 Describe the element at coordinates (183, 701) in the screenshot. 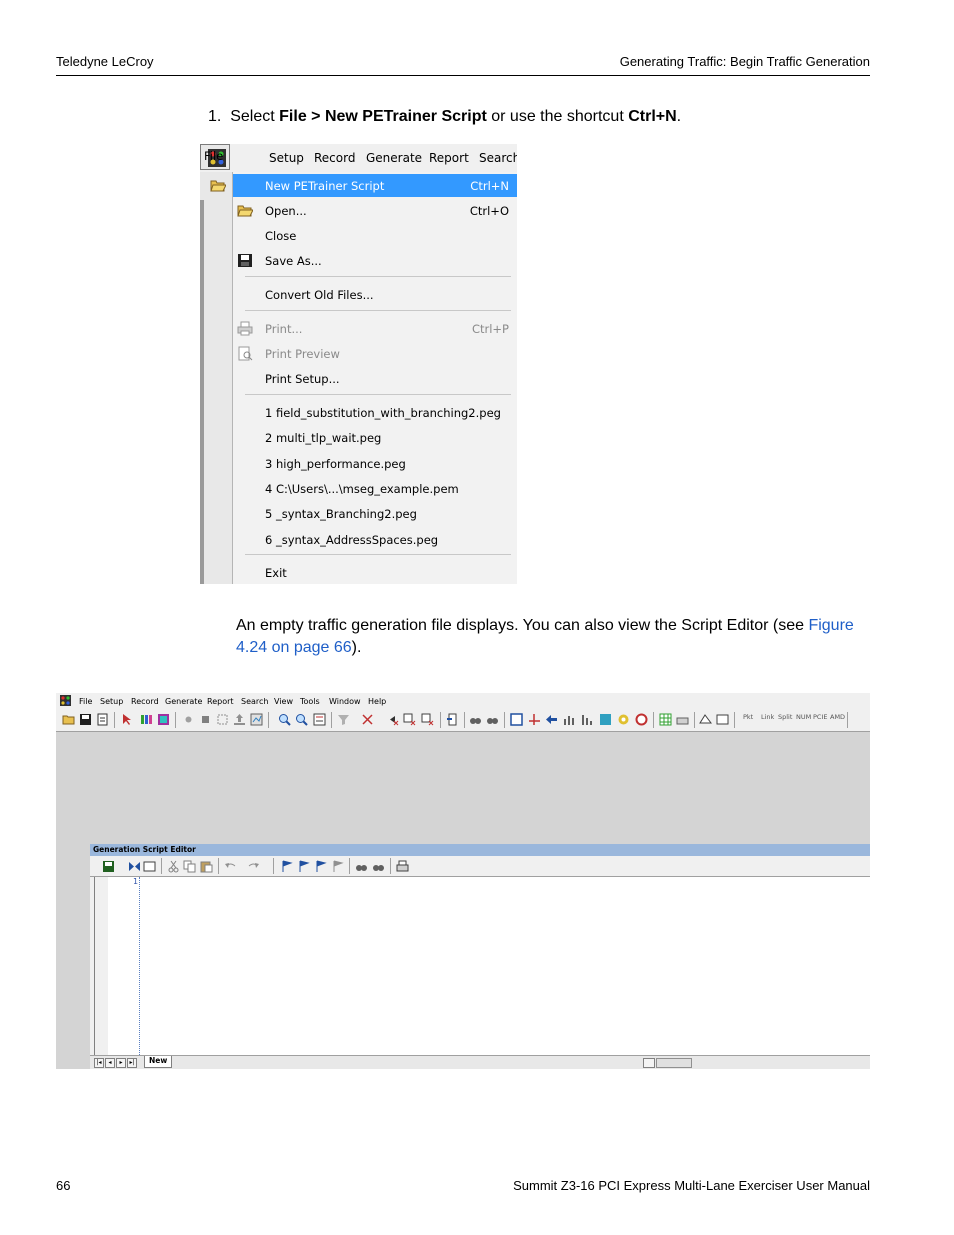

I see `app-menu-generate: Generate` at that location.